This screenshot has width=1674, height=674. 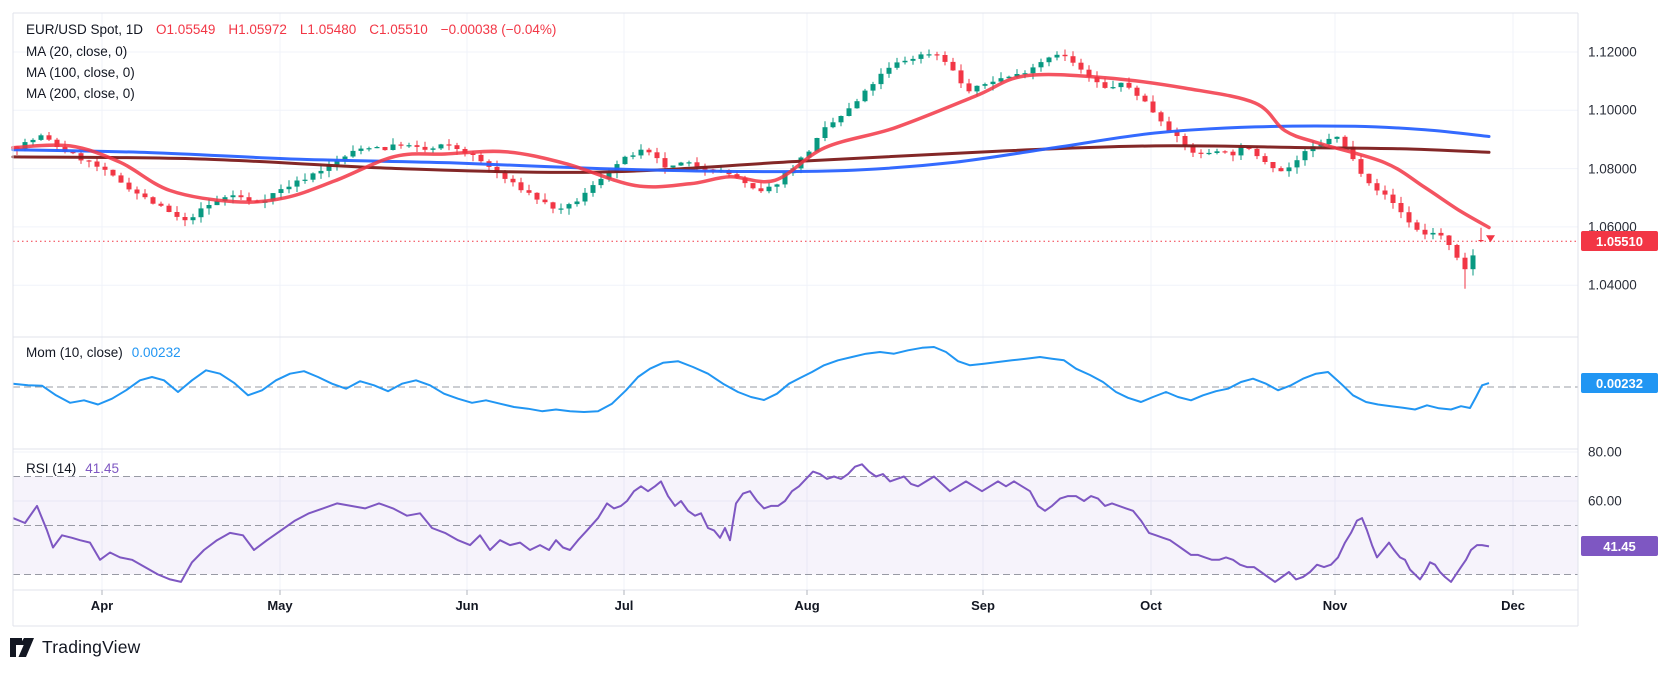 What do you see at coordinates (498, 29) in the screenshot?
I see `ohlc-change: −0.00038 (−0.04%)` at bounding box center [498, 29].